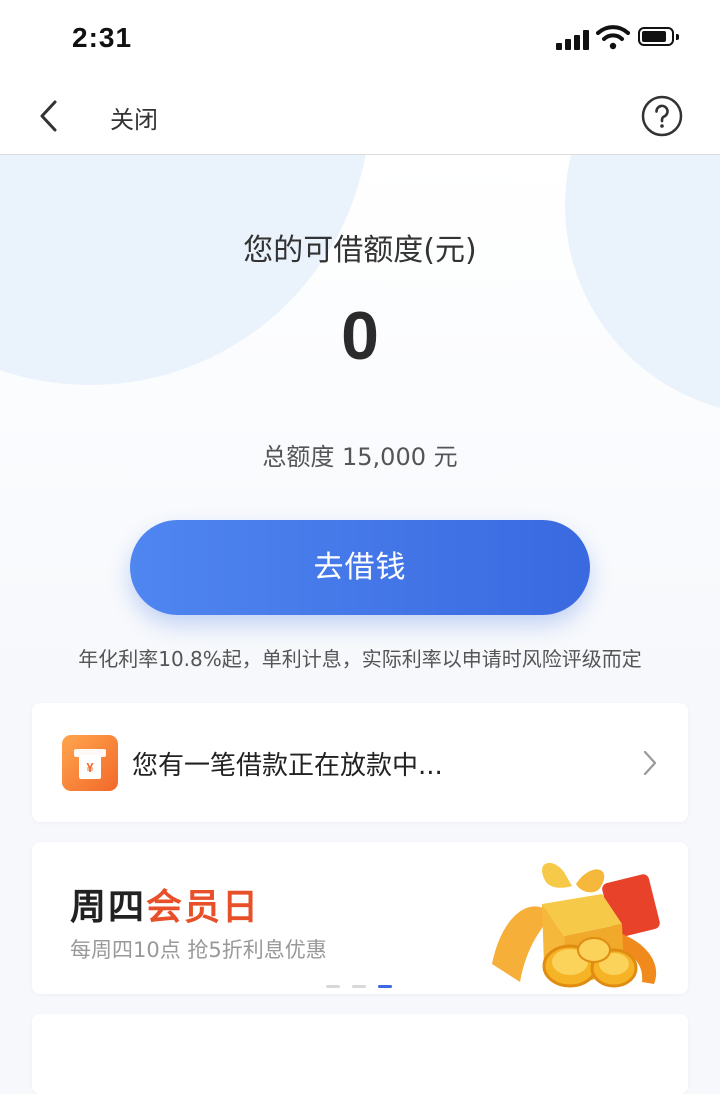 Image resolution: width=720 pixels, height=1094 pixels. What do you see at coordinates (573, 40) in the screenshot?
I see `cellular-signal-icon` at bounding box center [573, 40].